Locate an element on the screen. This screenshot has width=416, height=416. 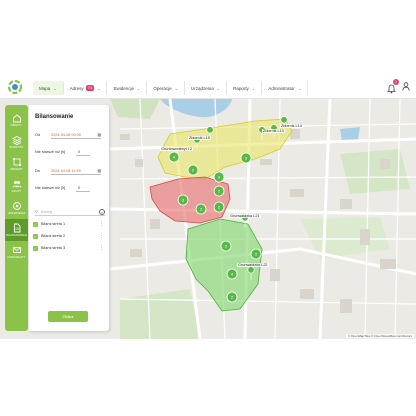
nav-item-ewidencje: Ewidencje ⌄ is located at coordinates (127, 88).